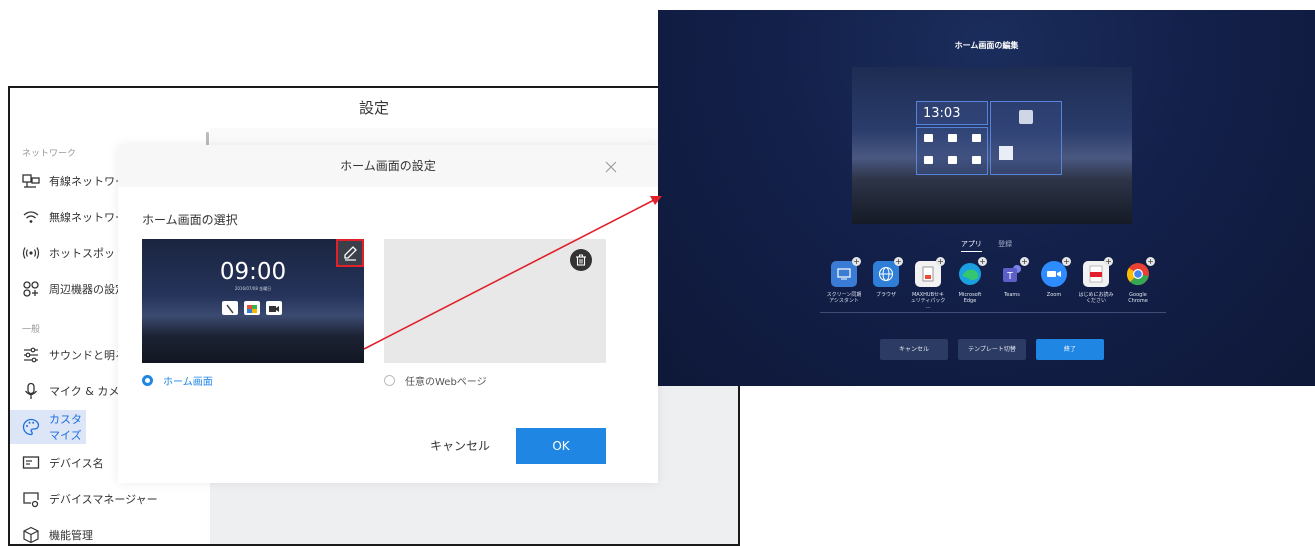  What do you see at coordinates (1026, 138) in the screenshot?
I see `preview-info-card` at bounding box center [1026, 138].